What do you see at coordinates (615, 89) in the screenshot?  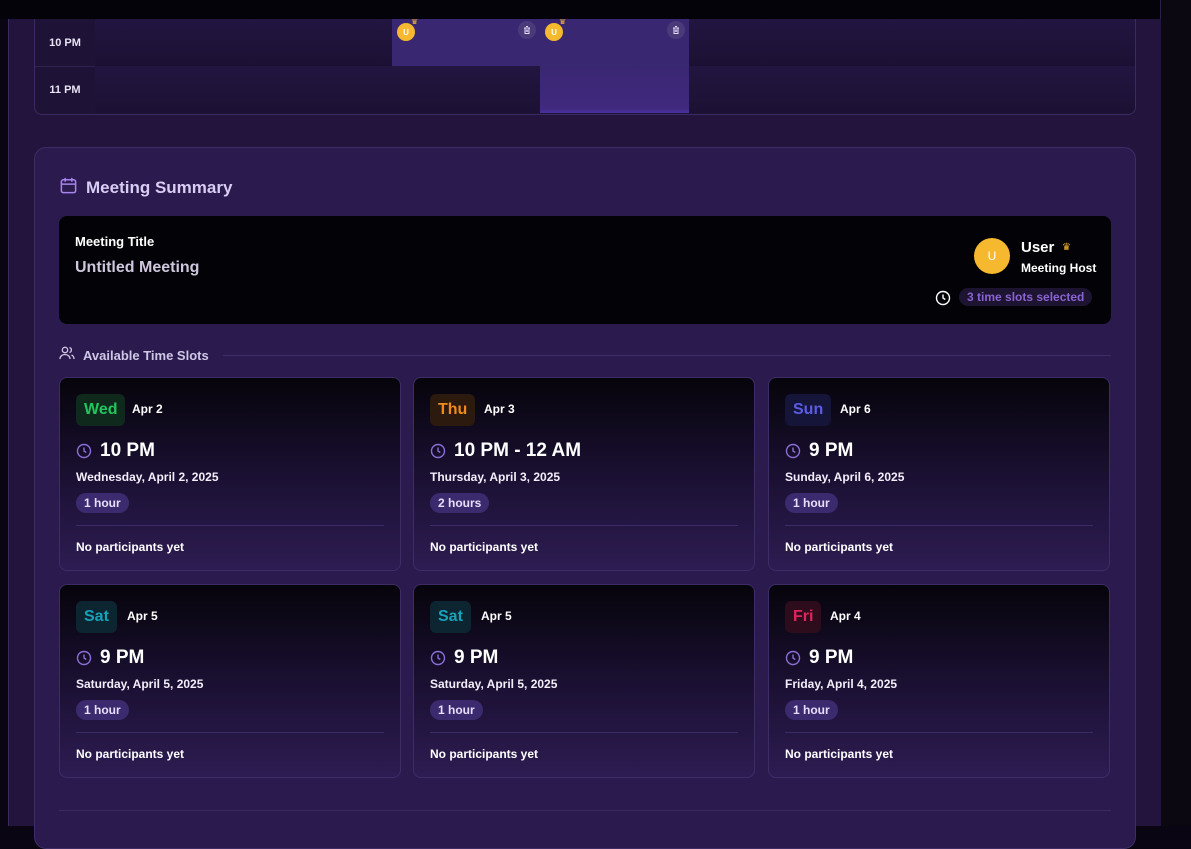 I see `calendar-cell-selected` at bounding box center [615, 89].